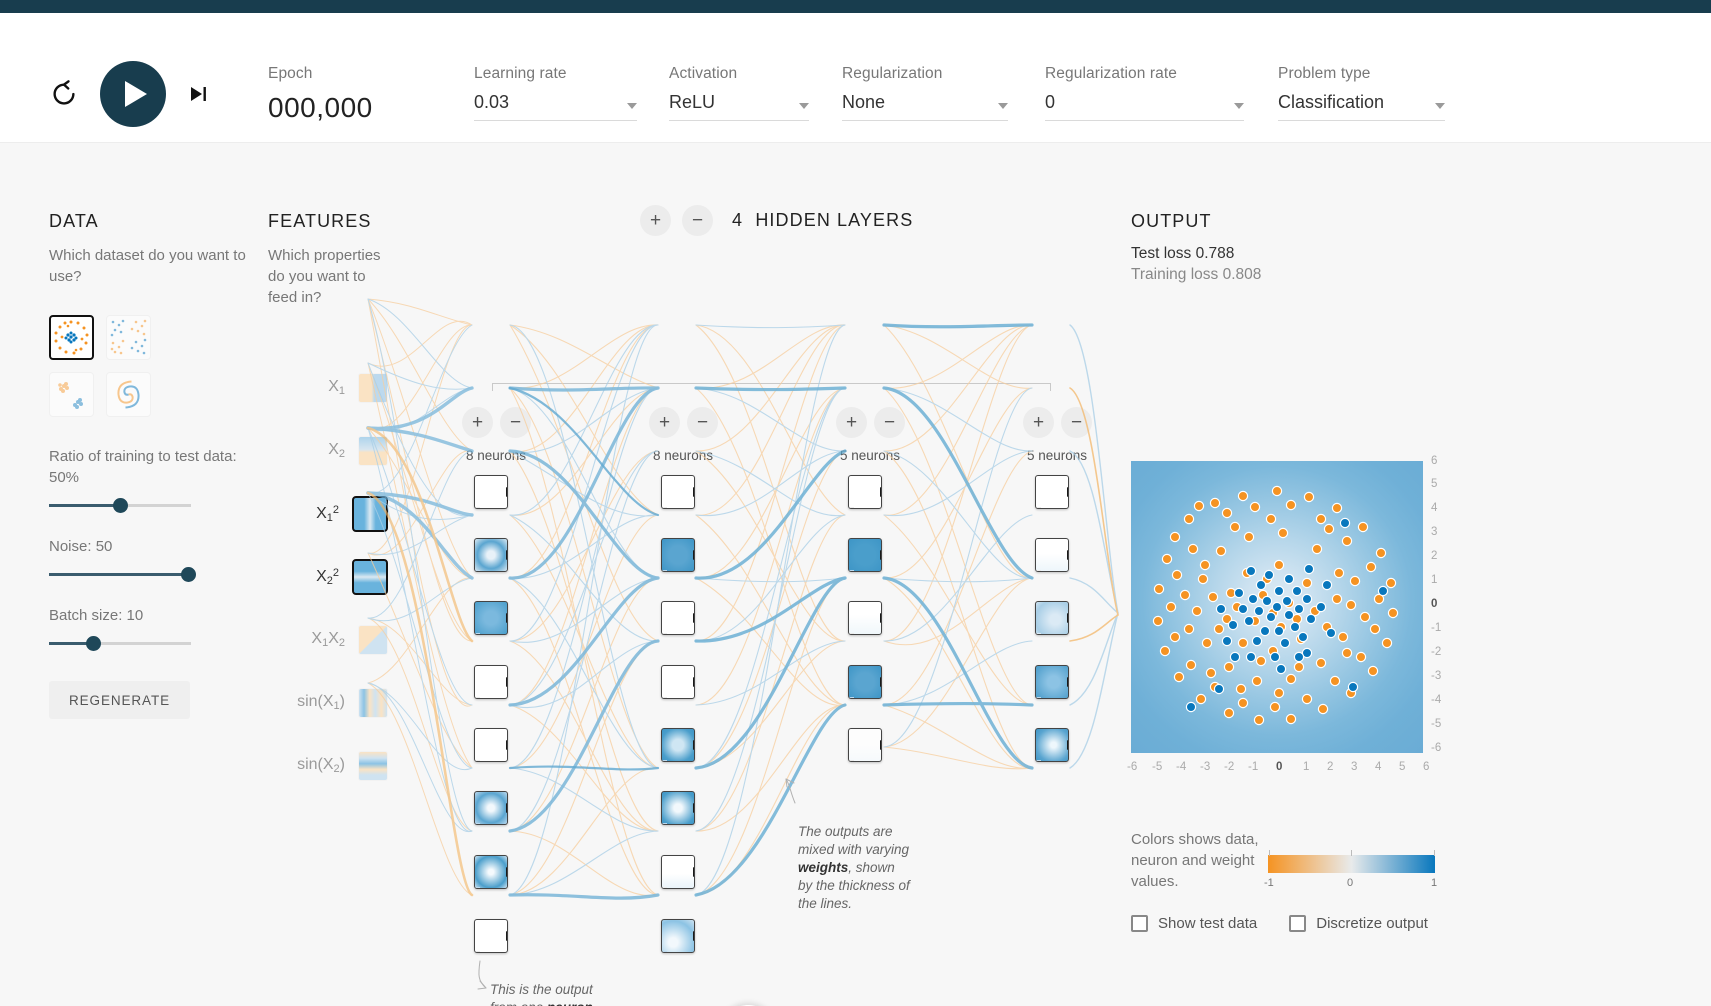  I want to click on circle-dataset-icon, so click(71, 337).